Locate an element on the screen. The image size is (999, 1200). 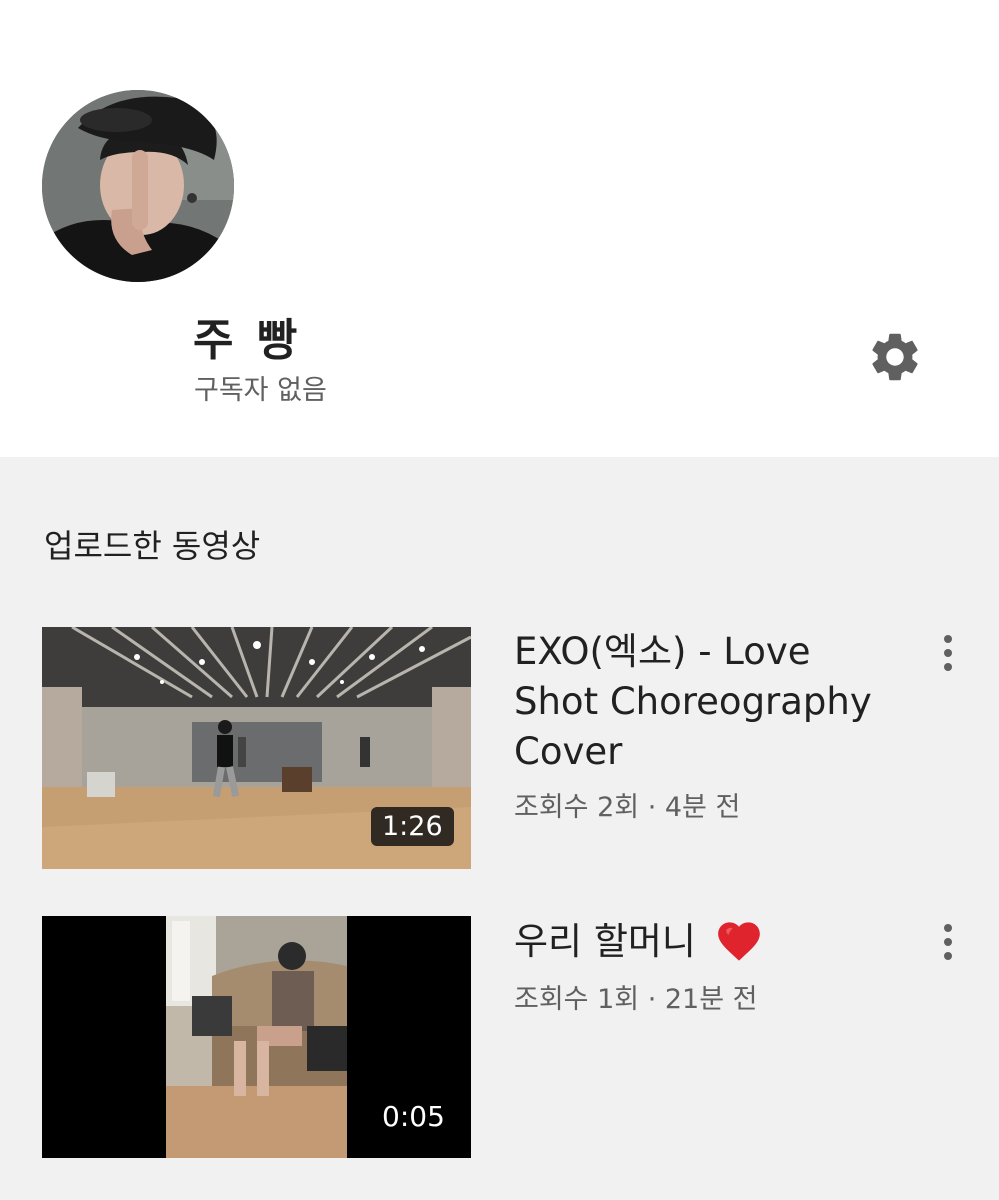
channel-avatar is located at coordinates (138, 186).